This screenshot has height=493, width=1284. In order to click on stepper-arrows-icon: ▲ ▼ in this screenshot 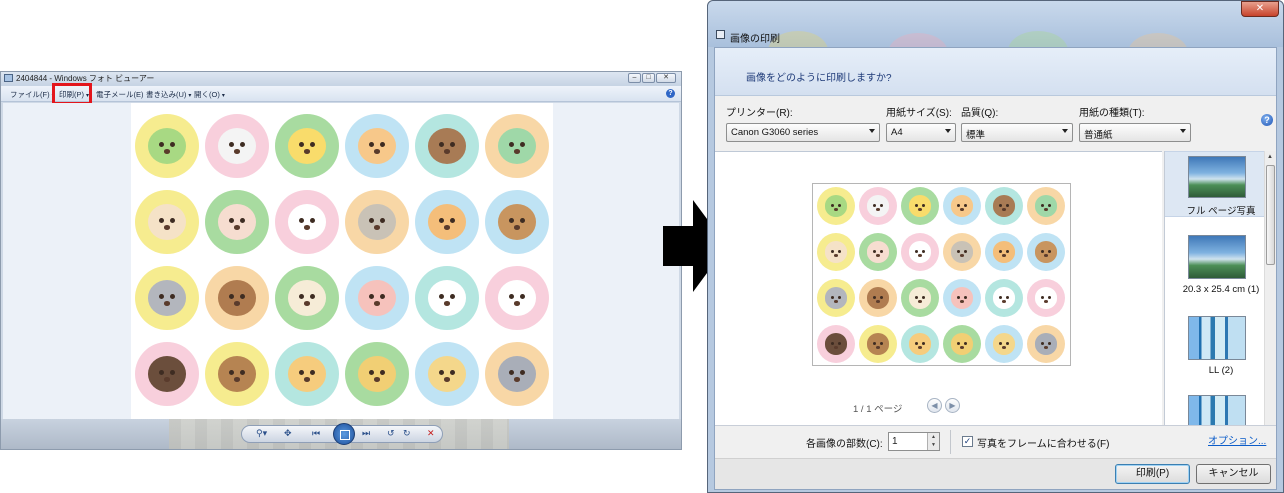, I will do `click(933, 441)`.